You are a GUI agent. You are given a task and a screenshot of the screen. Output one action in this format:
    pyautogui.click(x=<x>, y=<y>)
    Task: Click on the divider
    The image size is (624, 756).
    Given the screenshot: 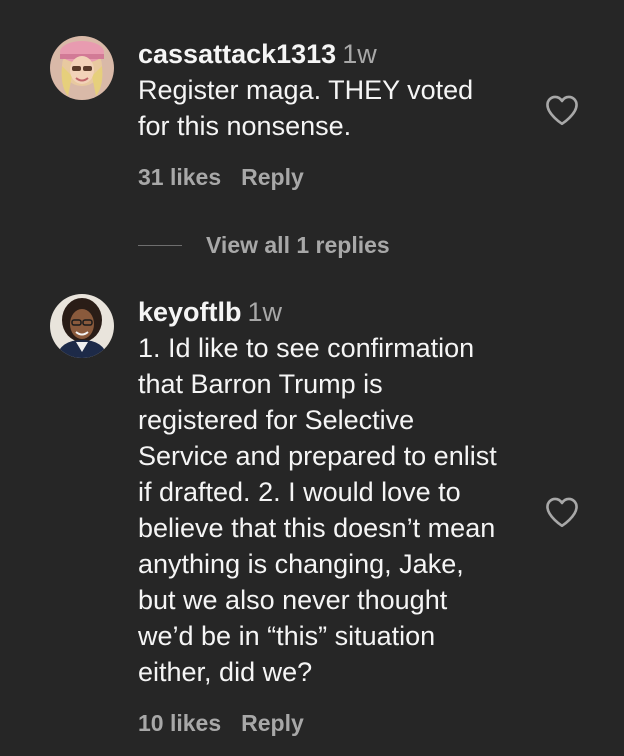 What is the action you would take?
    pyautogui.click(x=160, y=245)
    